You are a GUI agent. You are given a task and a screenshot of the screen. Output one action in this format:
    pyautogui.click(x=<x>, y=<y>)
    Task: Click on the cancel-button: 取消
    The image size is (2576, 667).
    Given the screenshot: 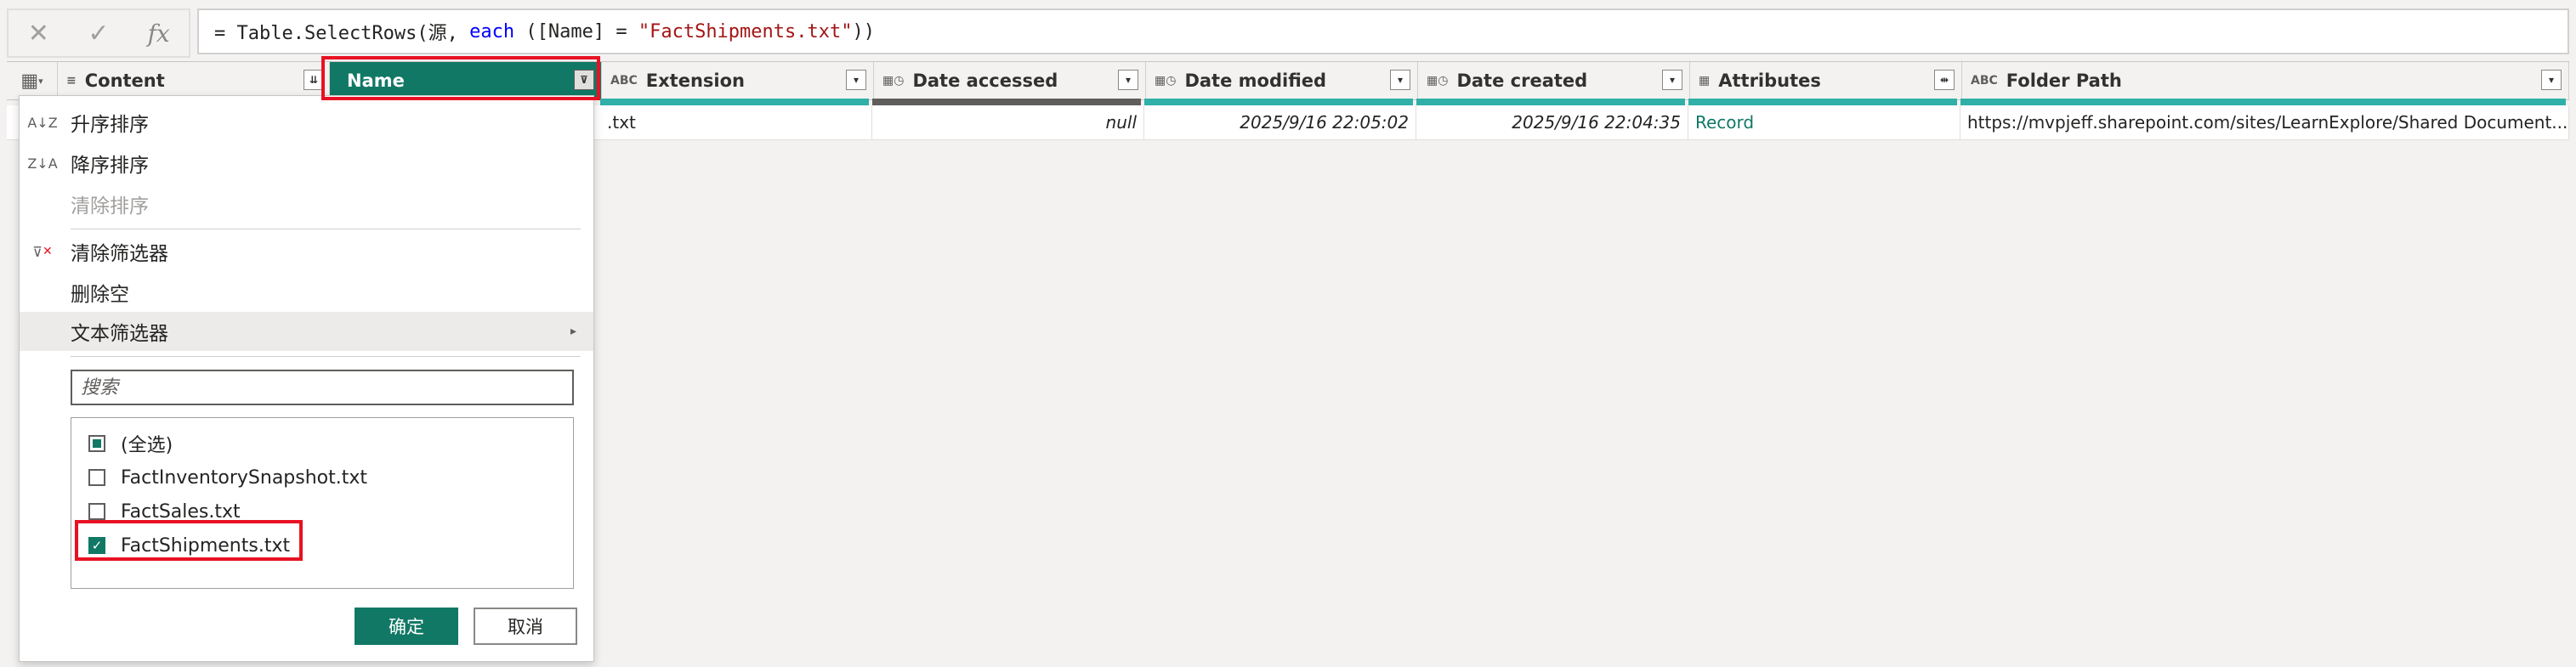 What is the action you would take?
    pyautogui.click(x=525, y=627)
    